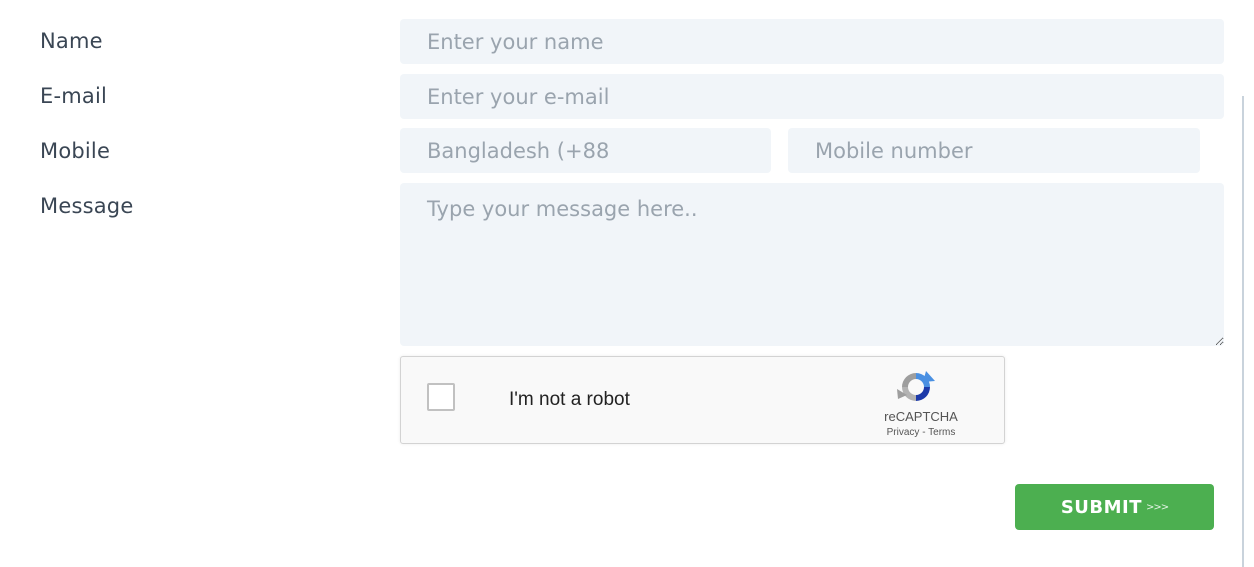 This screenshot has width=1254, height=567. I want to click on email-input, so click(812, 96).